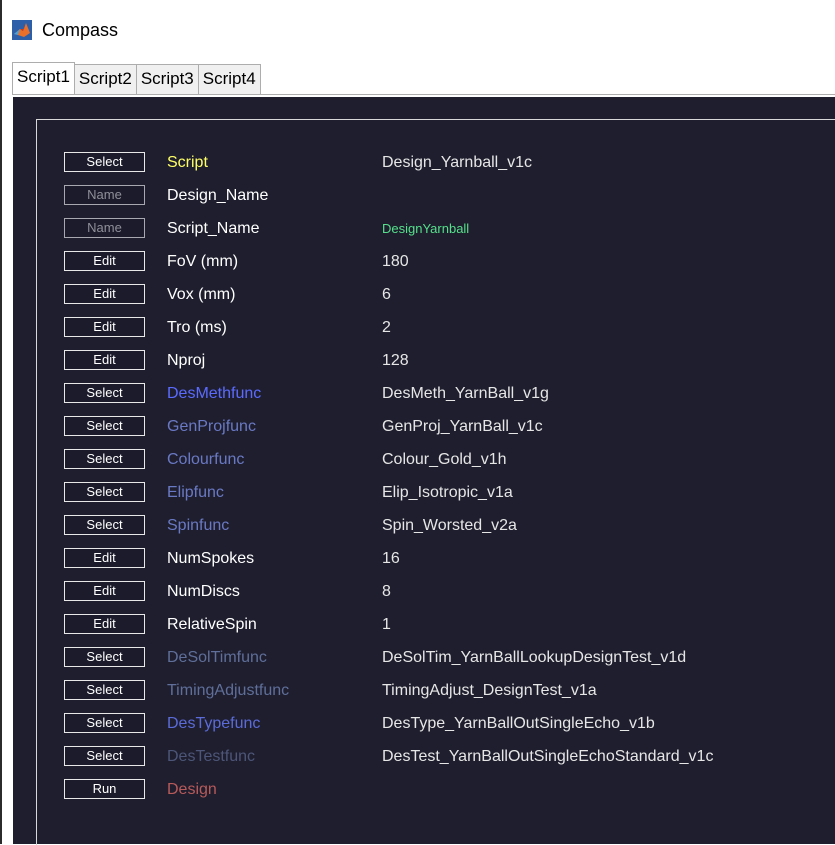 The width and height of the screenshot is (835, 845). Describe the element at coordinates (395, 261) in the screenshot. I see `parameter-value: 180` at that location.